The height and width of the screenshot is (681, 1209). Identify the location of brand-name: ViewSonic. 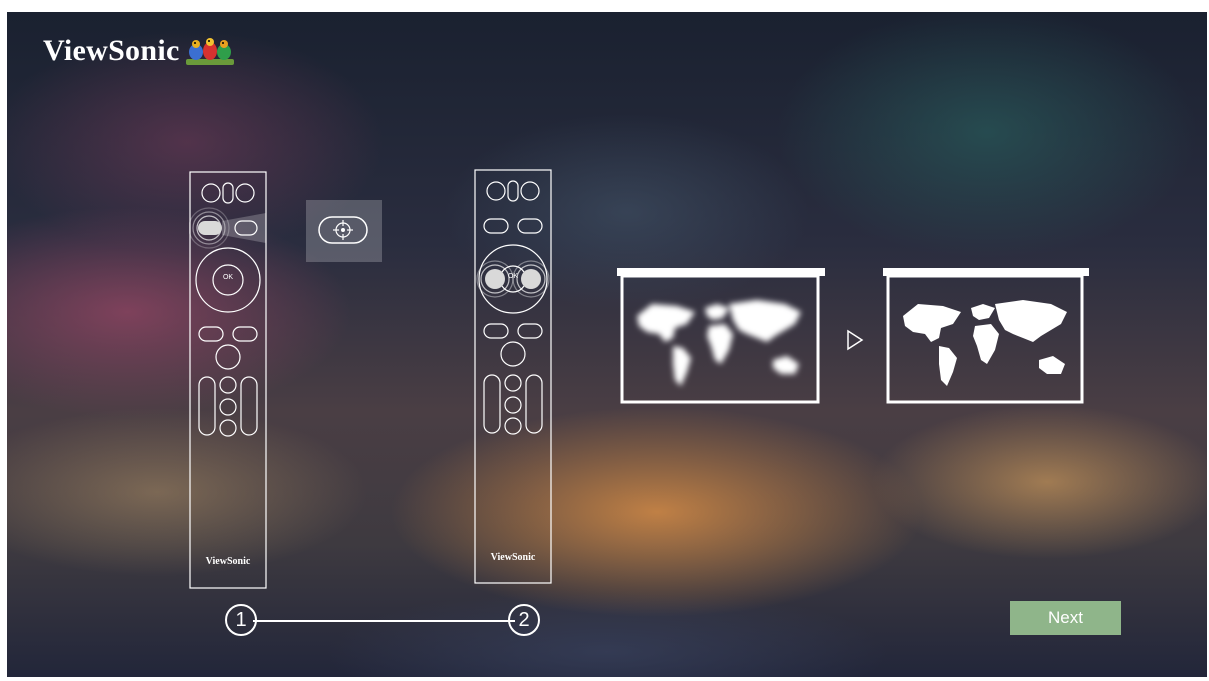
(111, 50).